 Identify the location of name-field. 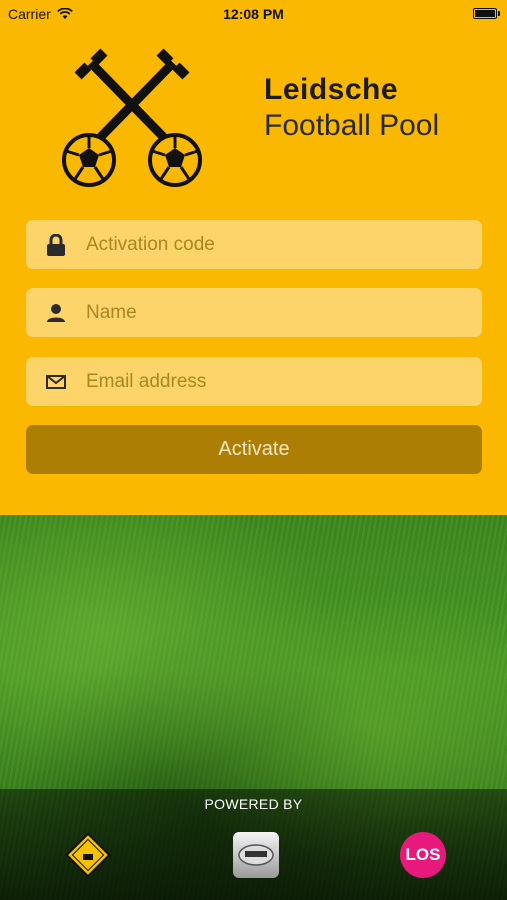
(254, 312).